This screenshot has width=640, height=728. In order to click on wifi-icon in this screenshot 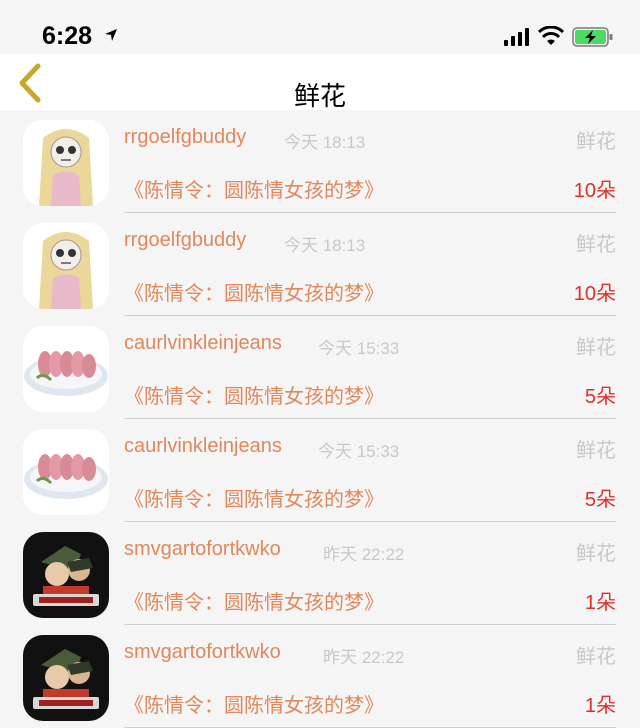, I will do `click(551, 35)`.